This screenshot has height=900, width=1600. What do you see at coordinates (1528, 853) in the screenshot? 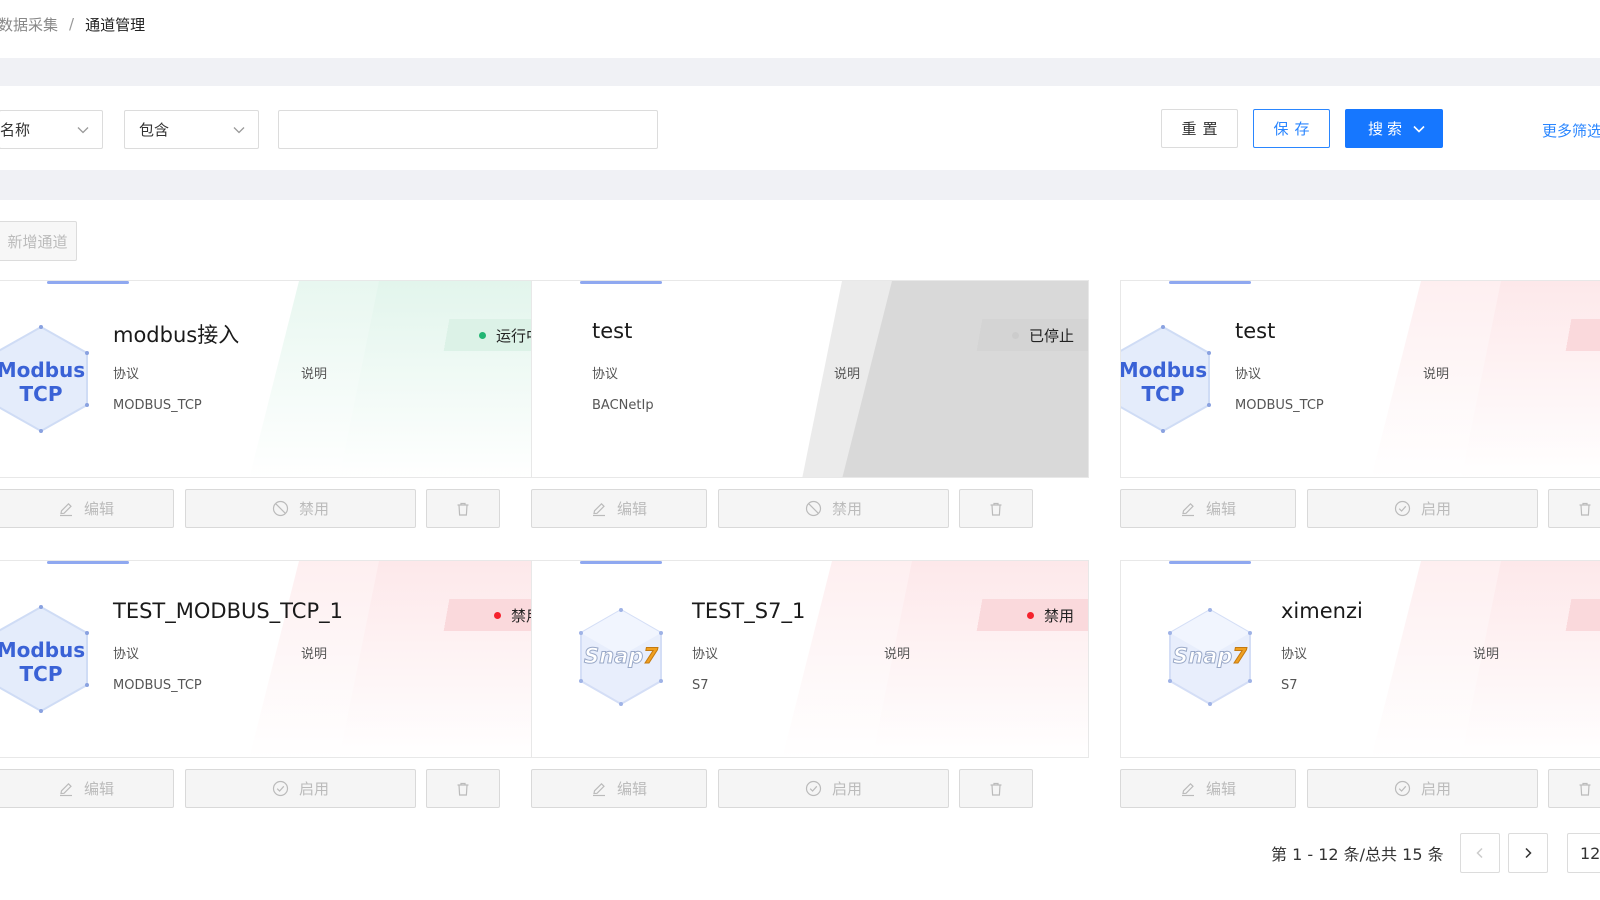
I see `next-page-button` at bounding box center [1528, 853].